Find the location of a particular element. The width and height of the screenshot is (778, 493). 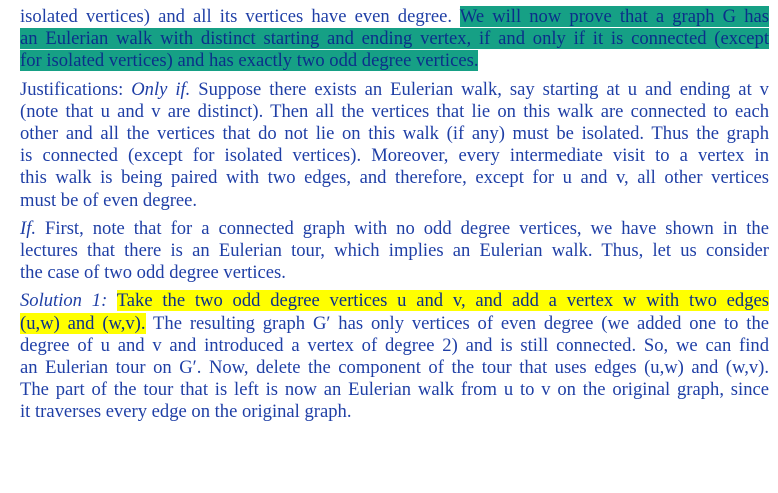

text-line: the case of two odd degree vertices. is located at coordinates (153, 273).